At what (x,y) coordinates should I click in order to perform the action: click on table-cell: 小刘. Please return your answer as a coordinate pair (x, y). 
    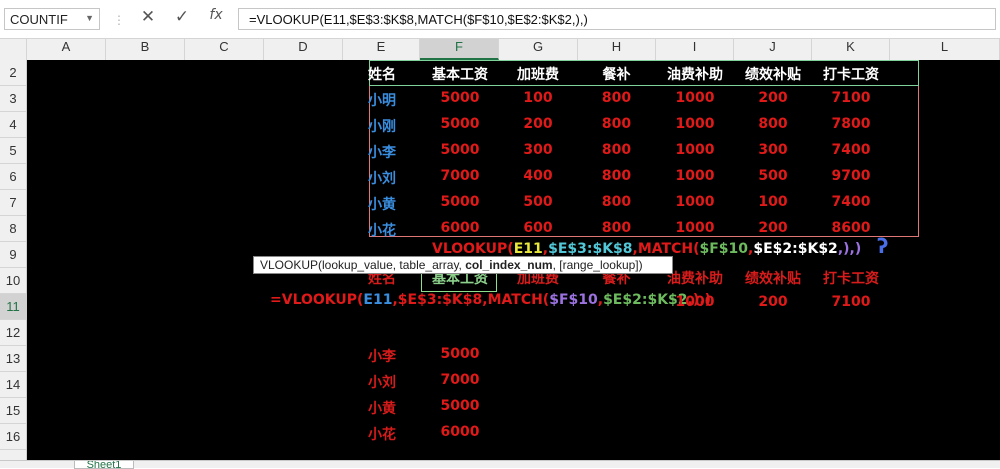
    Looking at the image, I should click on (382, 178).